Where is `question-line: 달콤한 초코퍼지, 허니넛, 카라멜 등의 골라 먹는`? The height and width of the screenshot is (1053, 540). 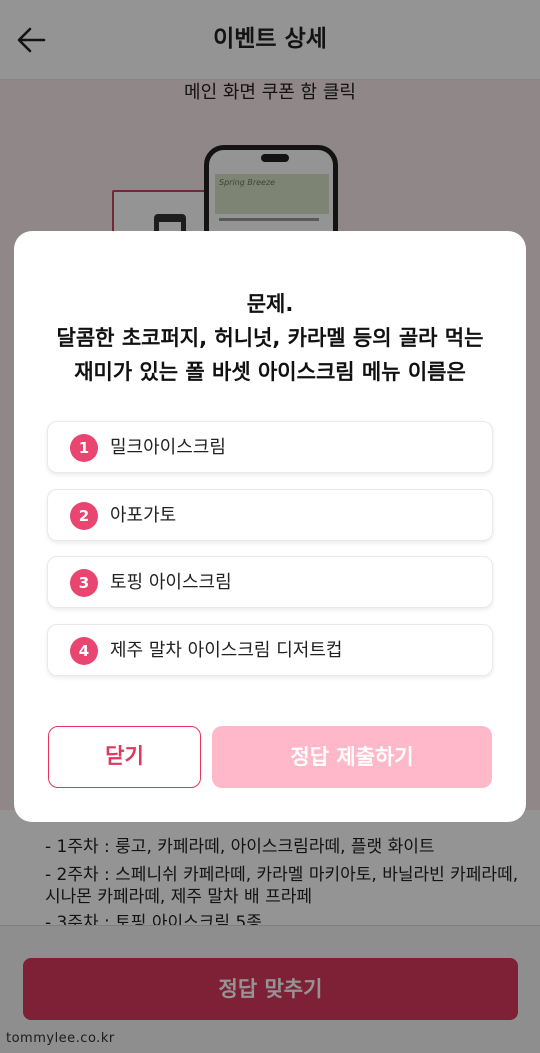
question-line: 달콤한 초코퍼지, 허니넛, 카라멜 등의 골라 먹는 is located at coordinates (270, 338).